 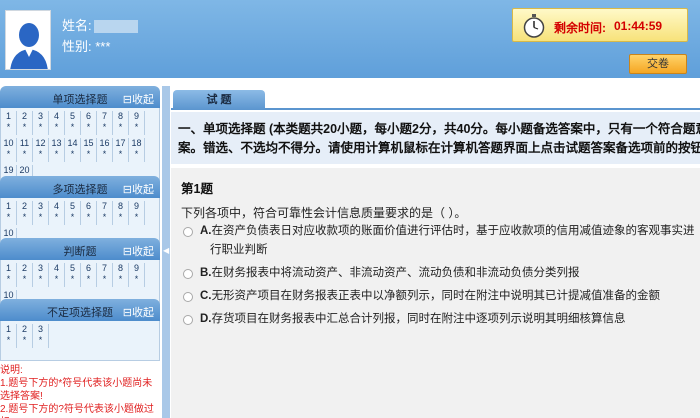 I want to click on question-jump-number: 19, so click(x=8, y=170).